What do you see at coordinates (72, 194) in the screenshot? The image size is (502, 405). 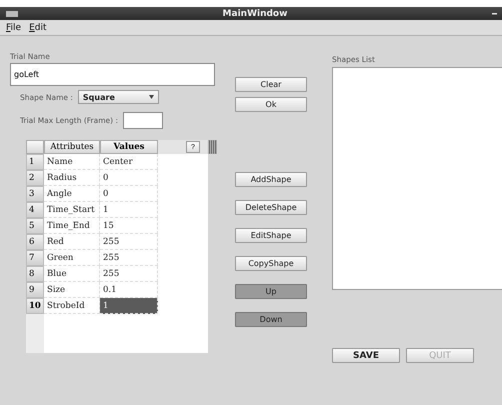 I see `attribute-cell: Angle` at bounding box center [72, 194].